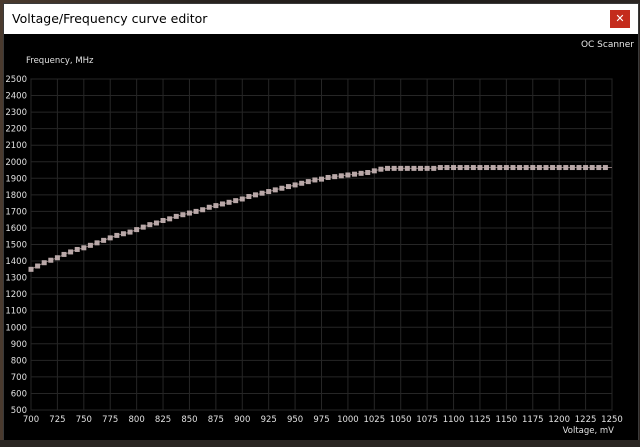  Describe the element at coordinates (16, 229) in the screenshot. I see `y-tick-label: 1600` at that location.